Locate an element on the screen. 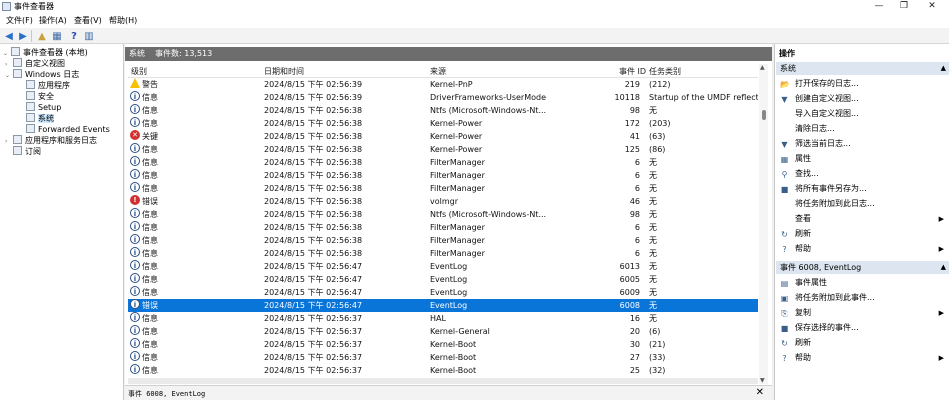 Image resolution: width=949 pixels, height=400 pixels. action-item: ▦ 属性 is located at coordinates (861, 159).